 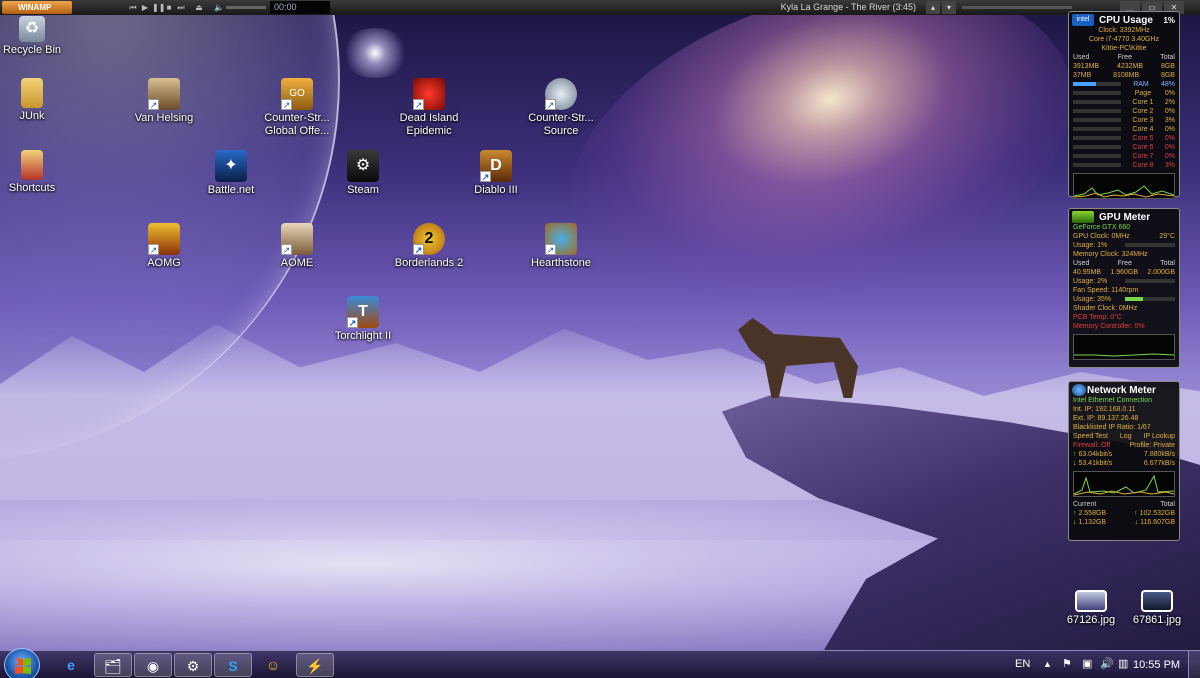 What do you see at coordinates (1156, 665) in the screenshot?
I see `clock: 10:55 PM` at bounding box center [1156, 665].